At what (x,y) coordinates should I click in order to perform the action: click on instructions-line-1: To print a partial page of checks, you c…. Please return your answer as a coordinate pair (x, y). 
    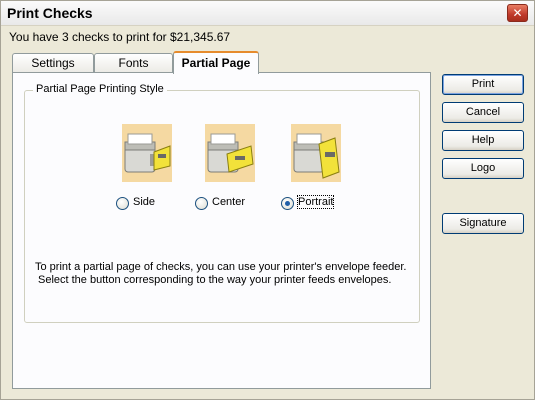
    Looking at the image, I should click on (221, 267).